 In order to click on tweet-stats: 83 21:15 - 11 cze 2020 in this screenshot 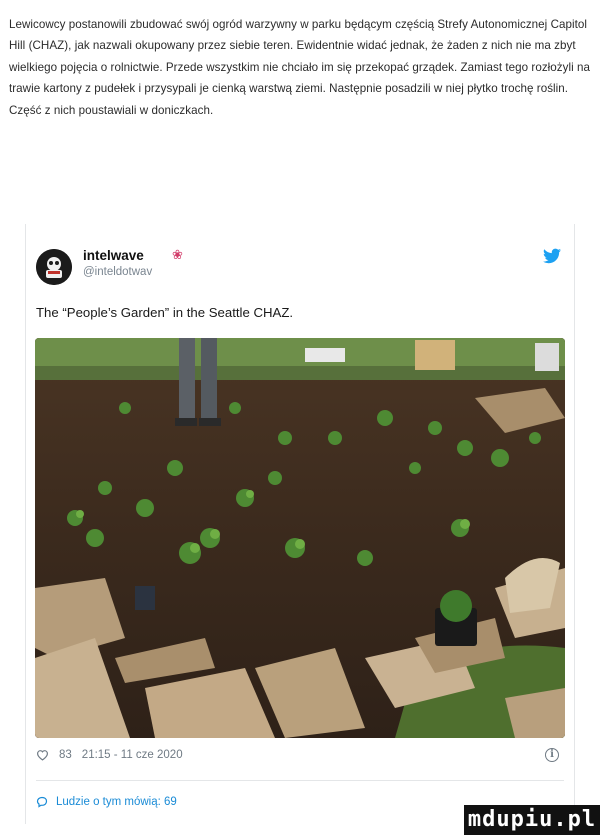, I will do `click(109, 755)`.